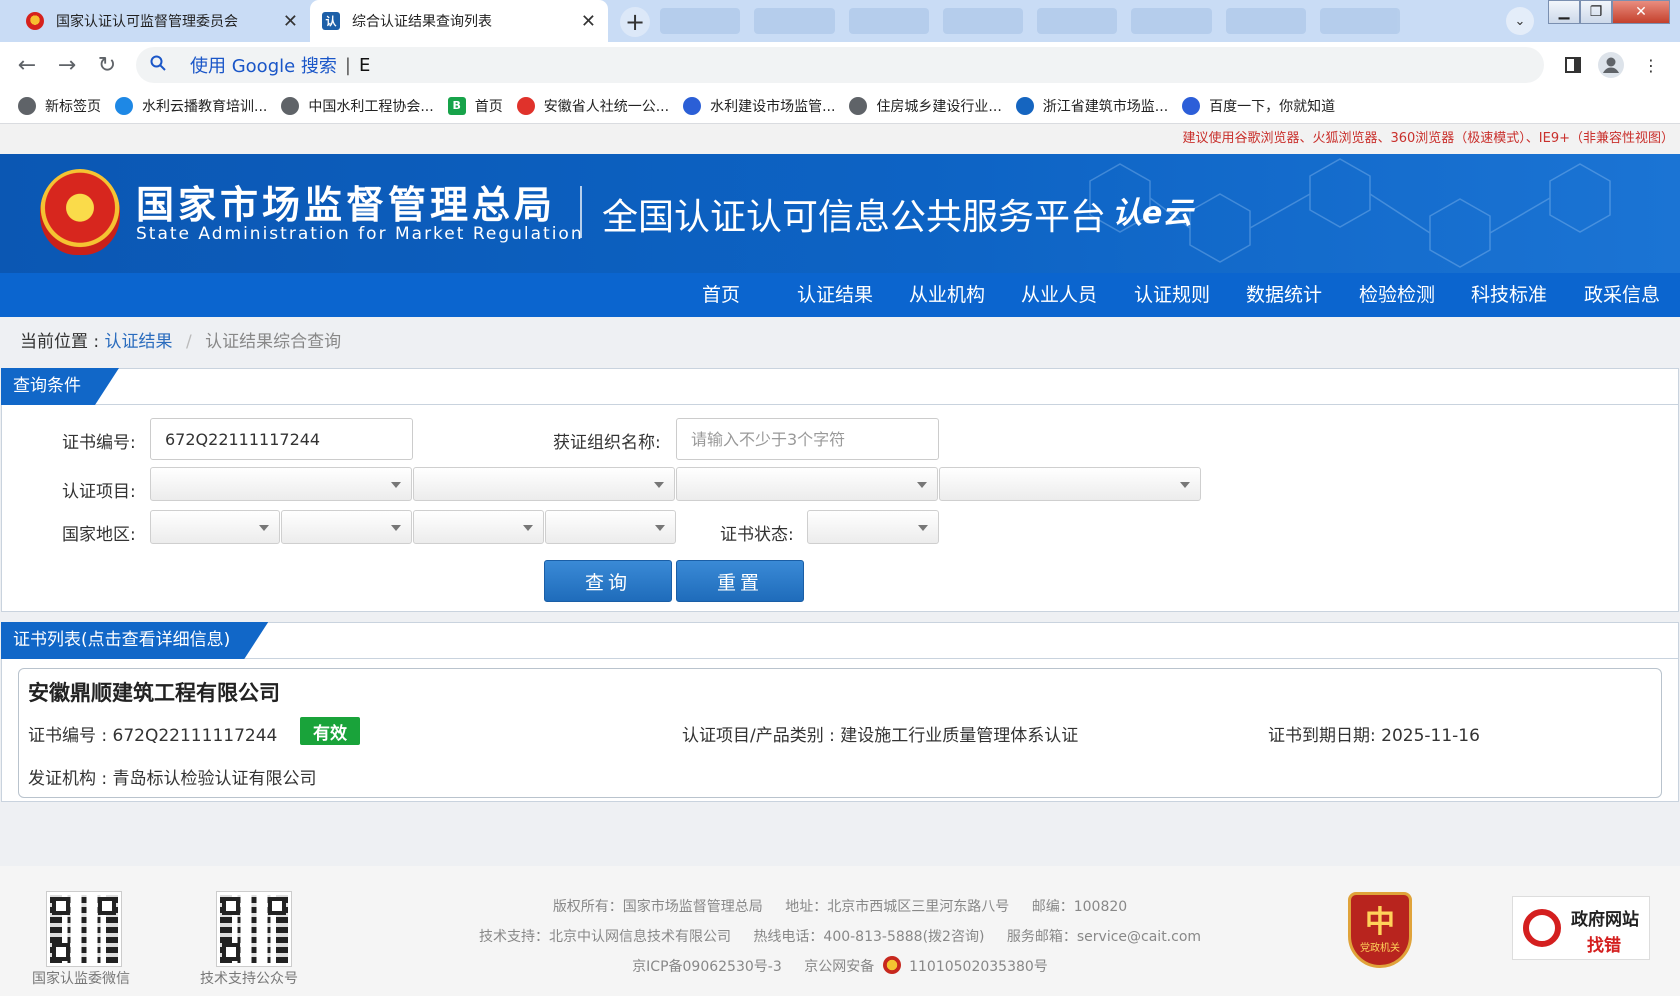  I want to click on reload-icon: ↻, so click(107, 65).